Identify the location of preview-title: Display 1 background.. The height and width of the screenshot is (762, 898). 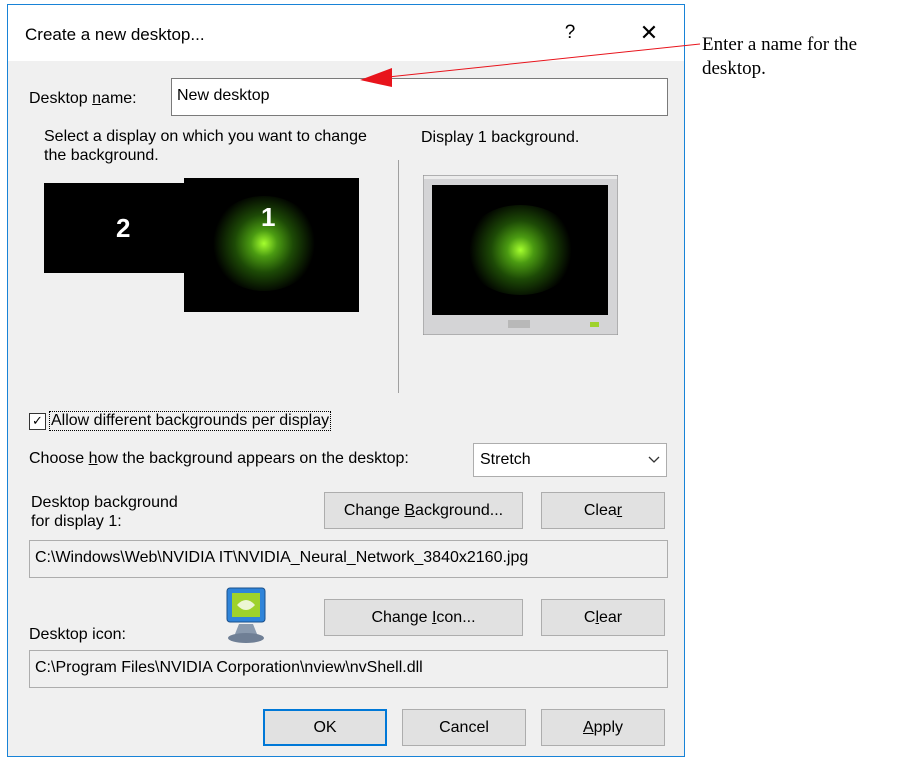
(500, 137).